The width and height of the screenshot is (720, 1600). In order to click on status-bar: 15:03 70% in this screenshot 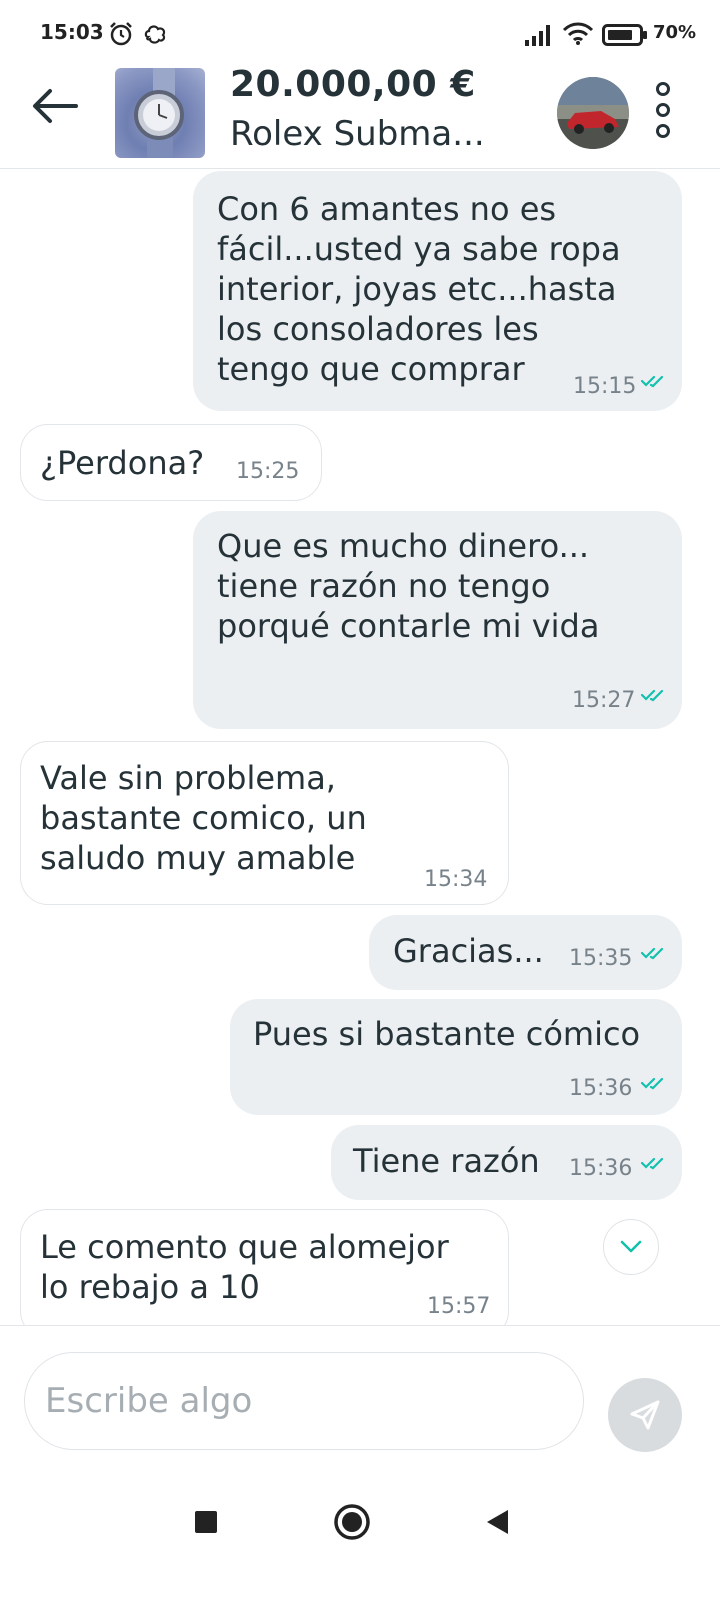, I will do `click(360, 31)`.